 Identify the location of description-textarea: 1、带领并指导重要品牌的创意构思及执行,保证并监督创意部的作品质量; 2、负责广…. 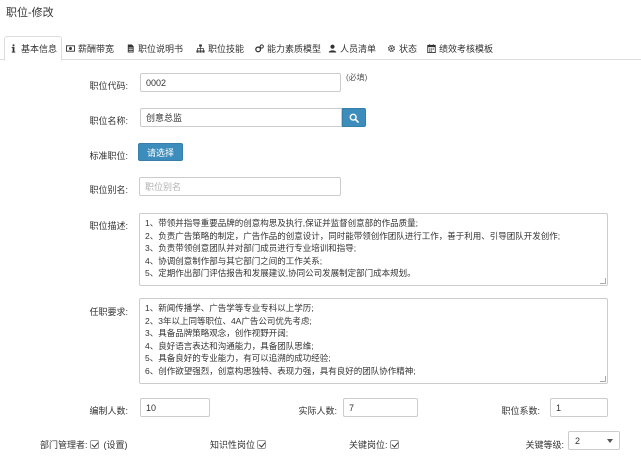
(373, 249).